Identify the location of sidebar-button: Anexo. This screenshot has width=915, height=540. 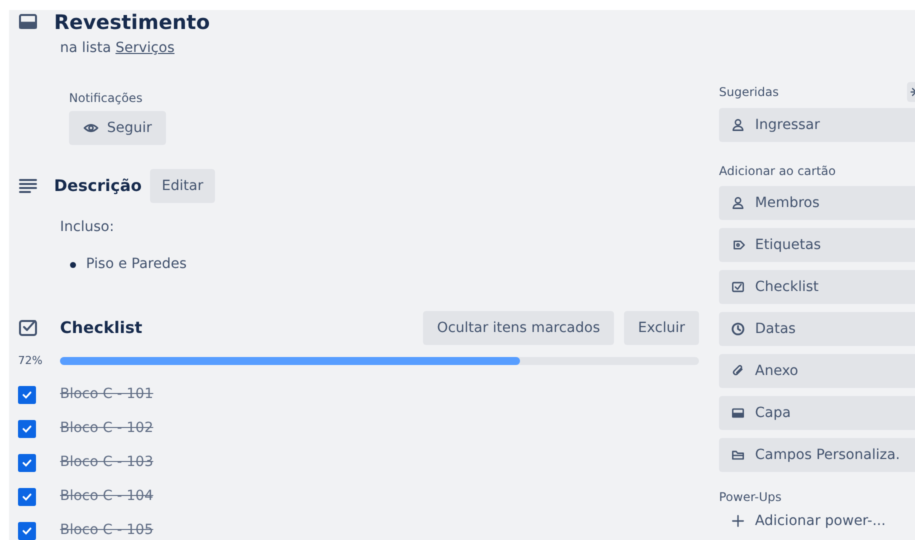
(817, 371).